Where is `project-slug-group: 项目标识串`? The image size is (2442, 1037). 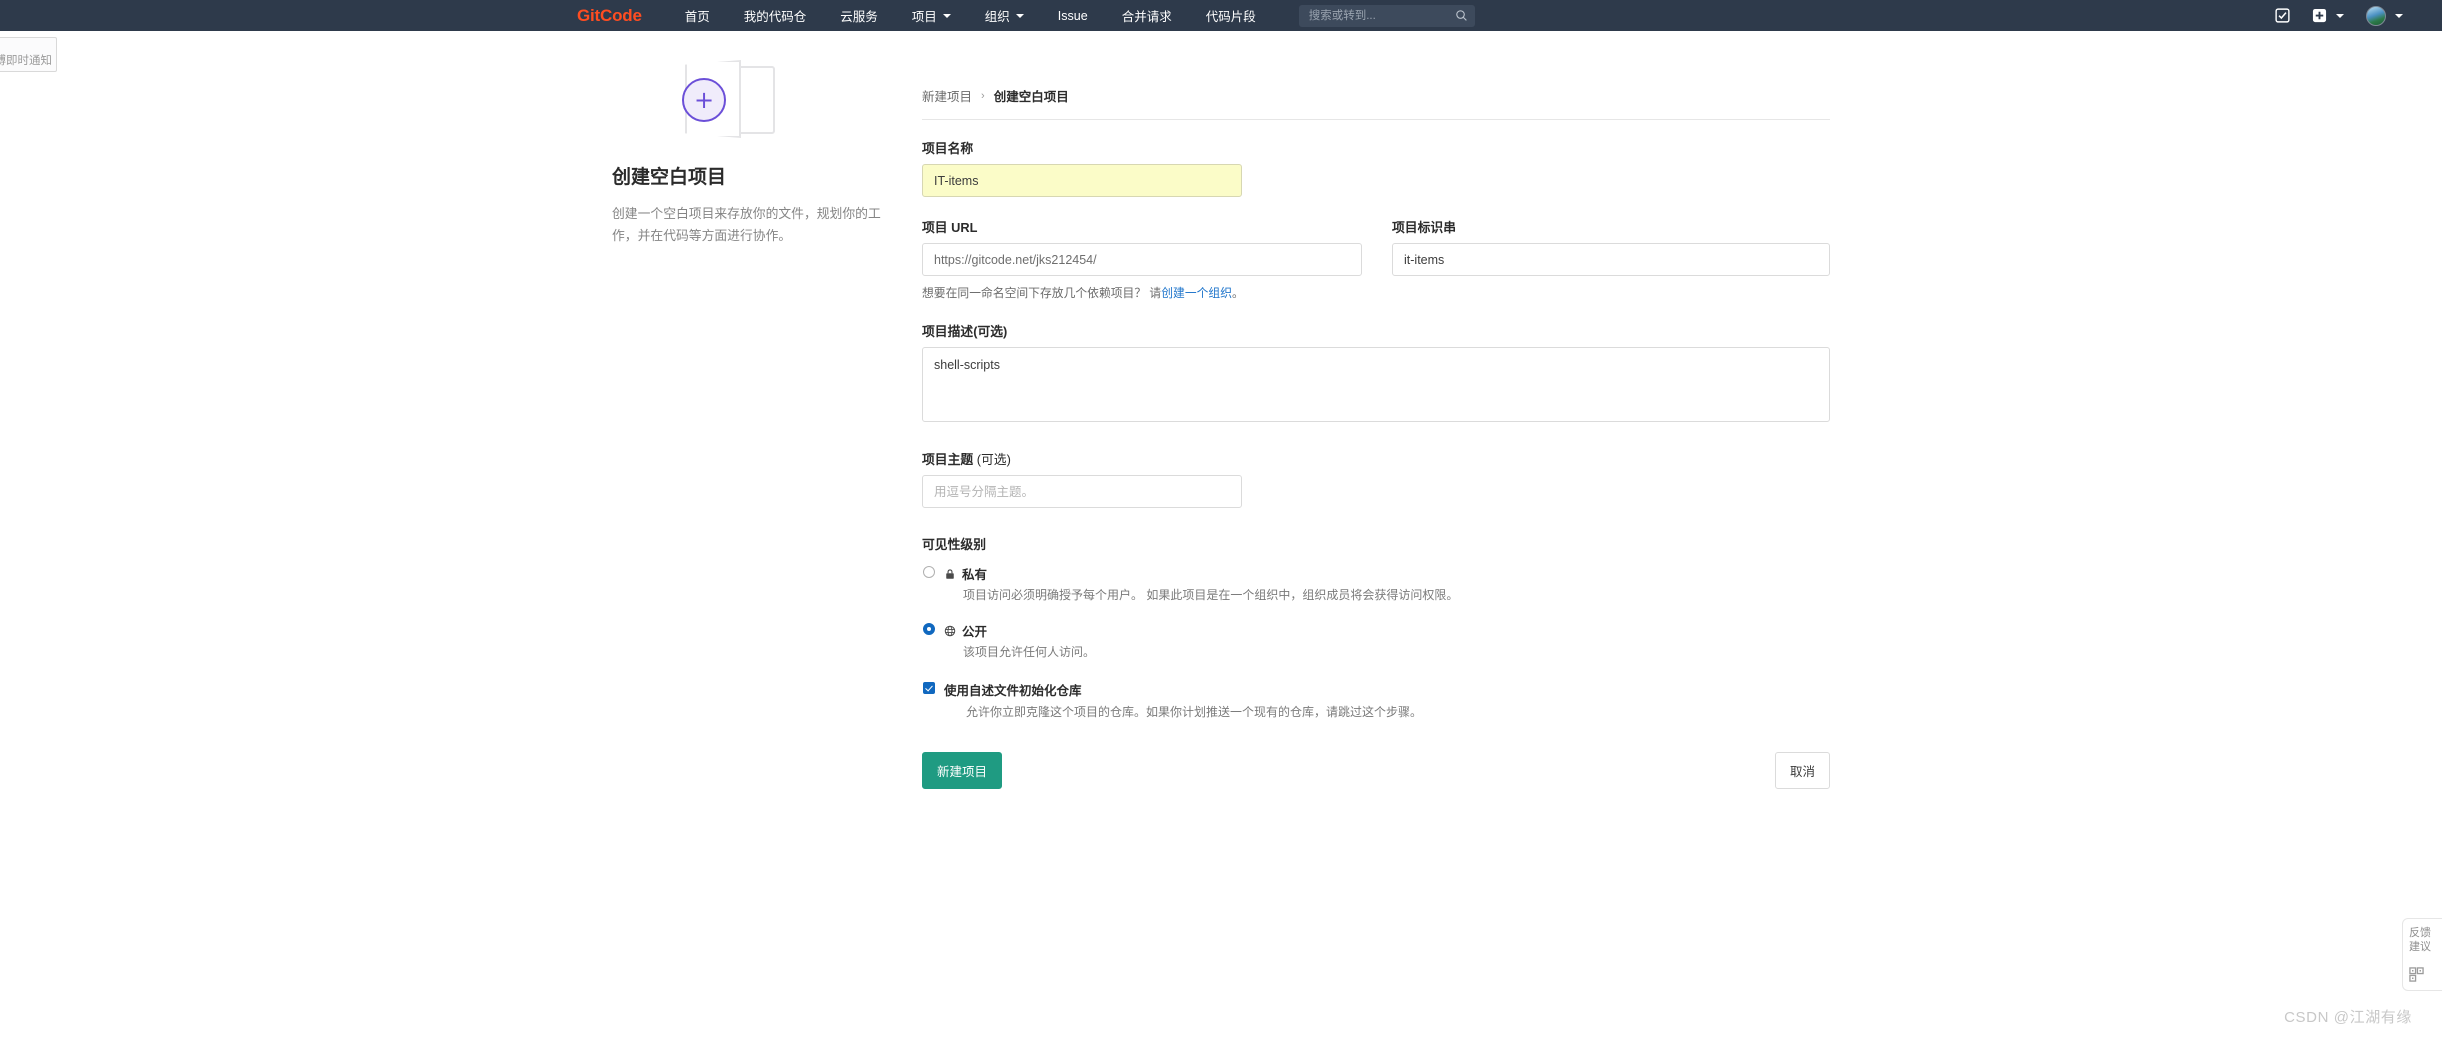
project-slug-group: 项目标识串 is located at coordinates (1611, 259).